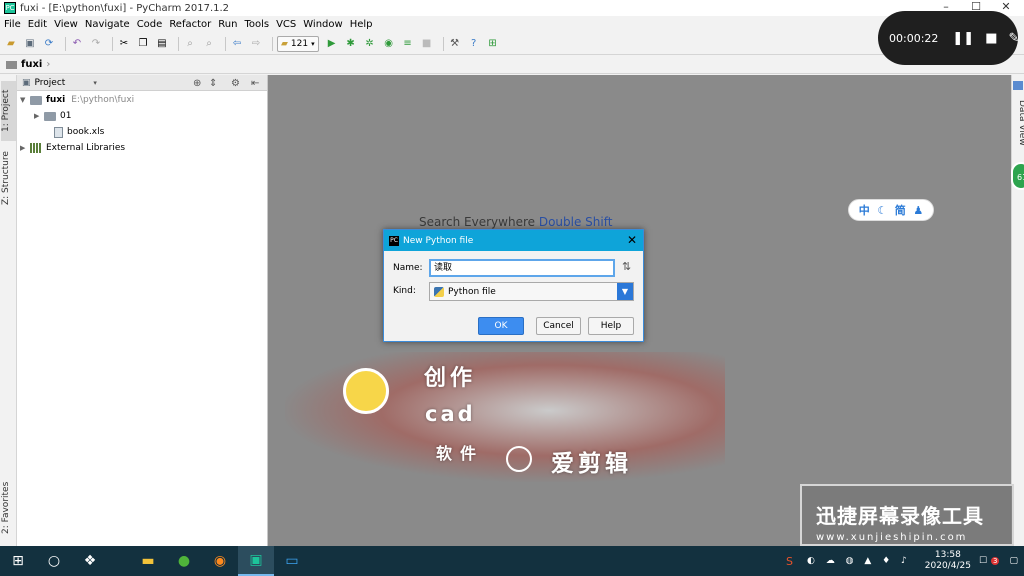 This screenshot has height=576, width=1024. Describe the element at coordinates (8, 178) in the screenshot. I see `tab-structure: Z: Structure` at that location.